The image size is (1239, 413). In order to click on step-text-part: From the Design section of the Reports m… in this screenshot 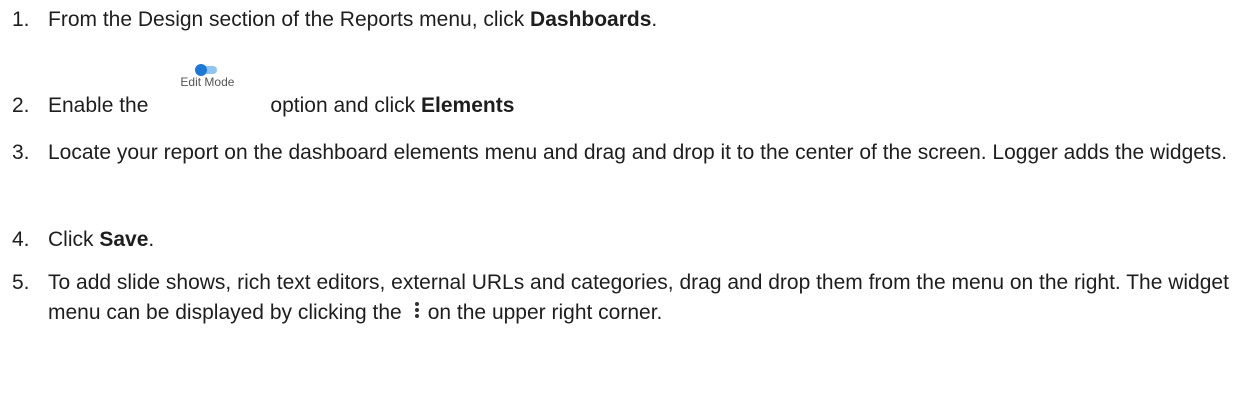, I will do `click(289, 19)`.